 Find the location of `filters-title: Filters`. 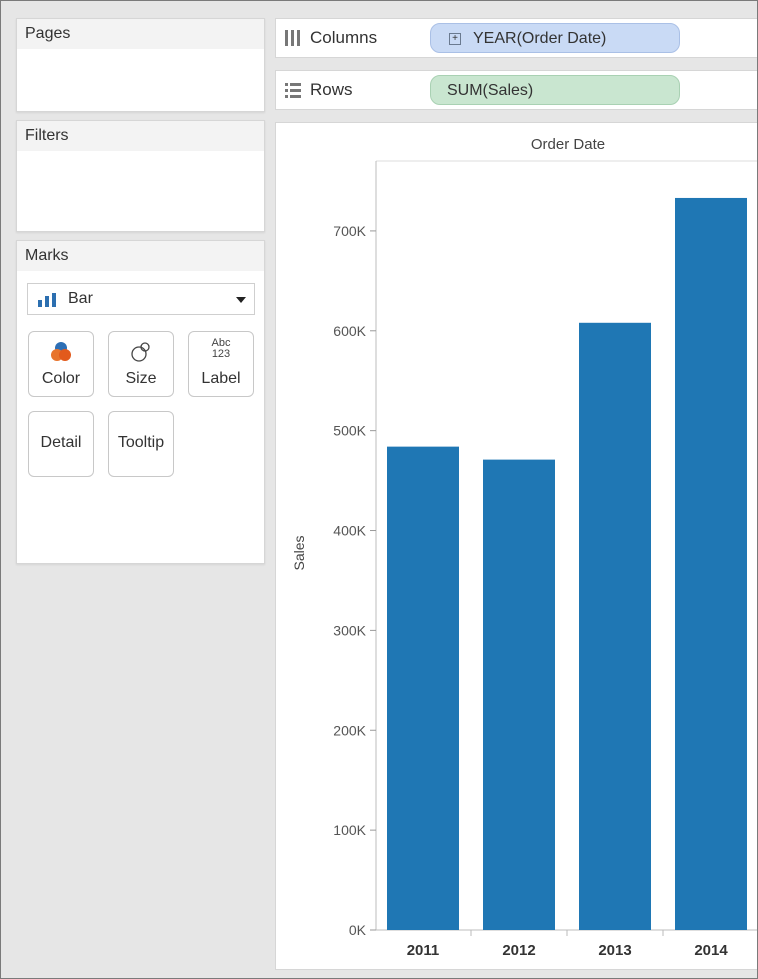

filters-title: Filters is located at coordinates (140, 136).